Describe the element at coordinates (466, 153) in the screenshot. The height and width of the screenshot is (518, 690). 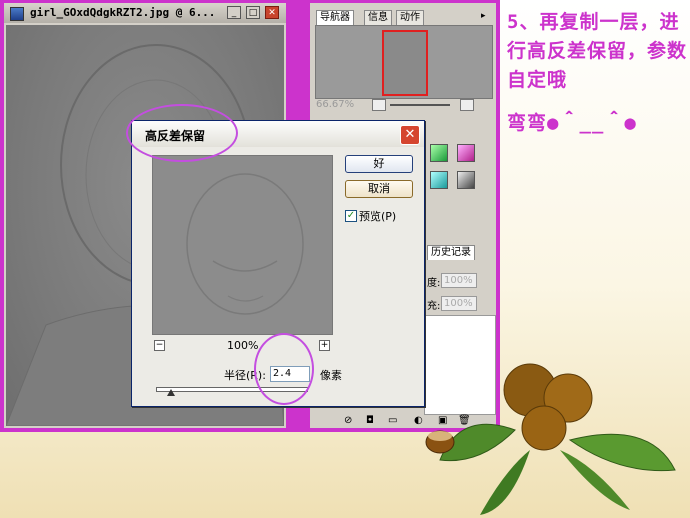
I see `style-swatch-magenta` at that location.